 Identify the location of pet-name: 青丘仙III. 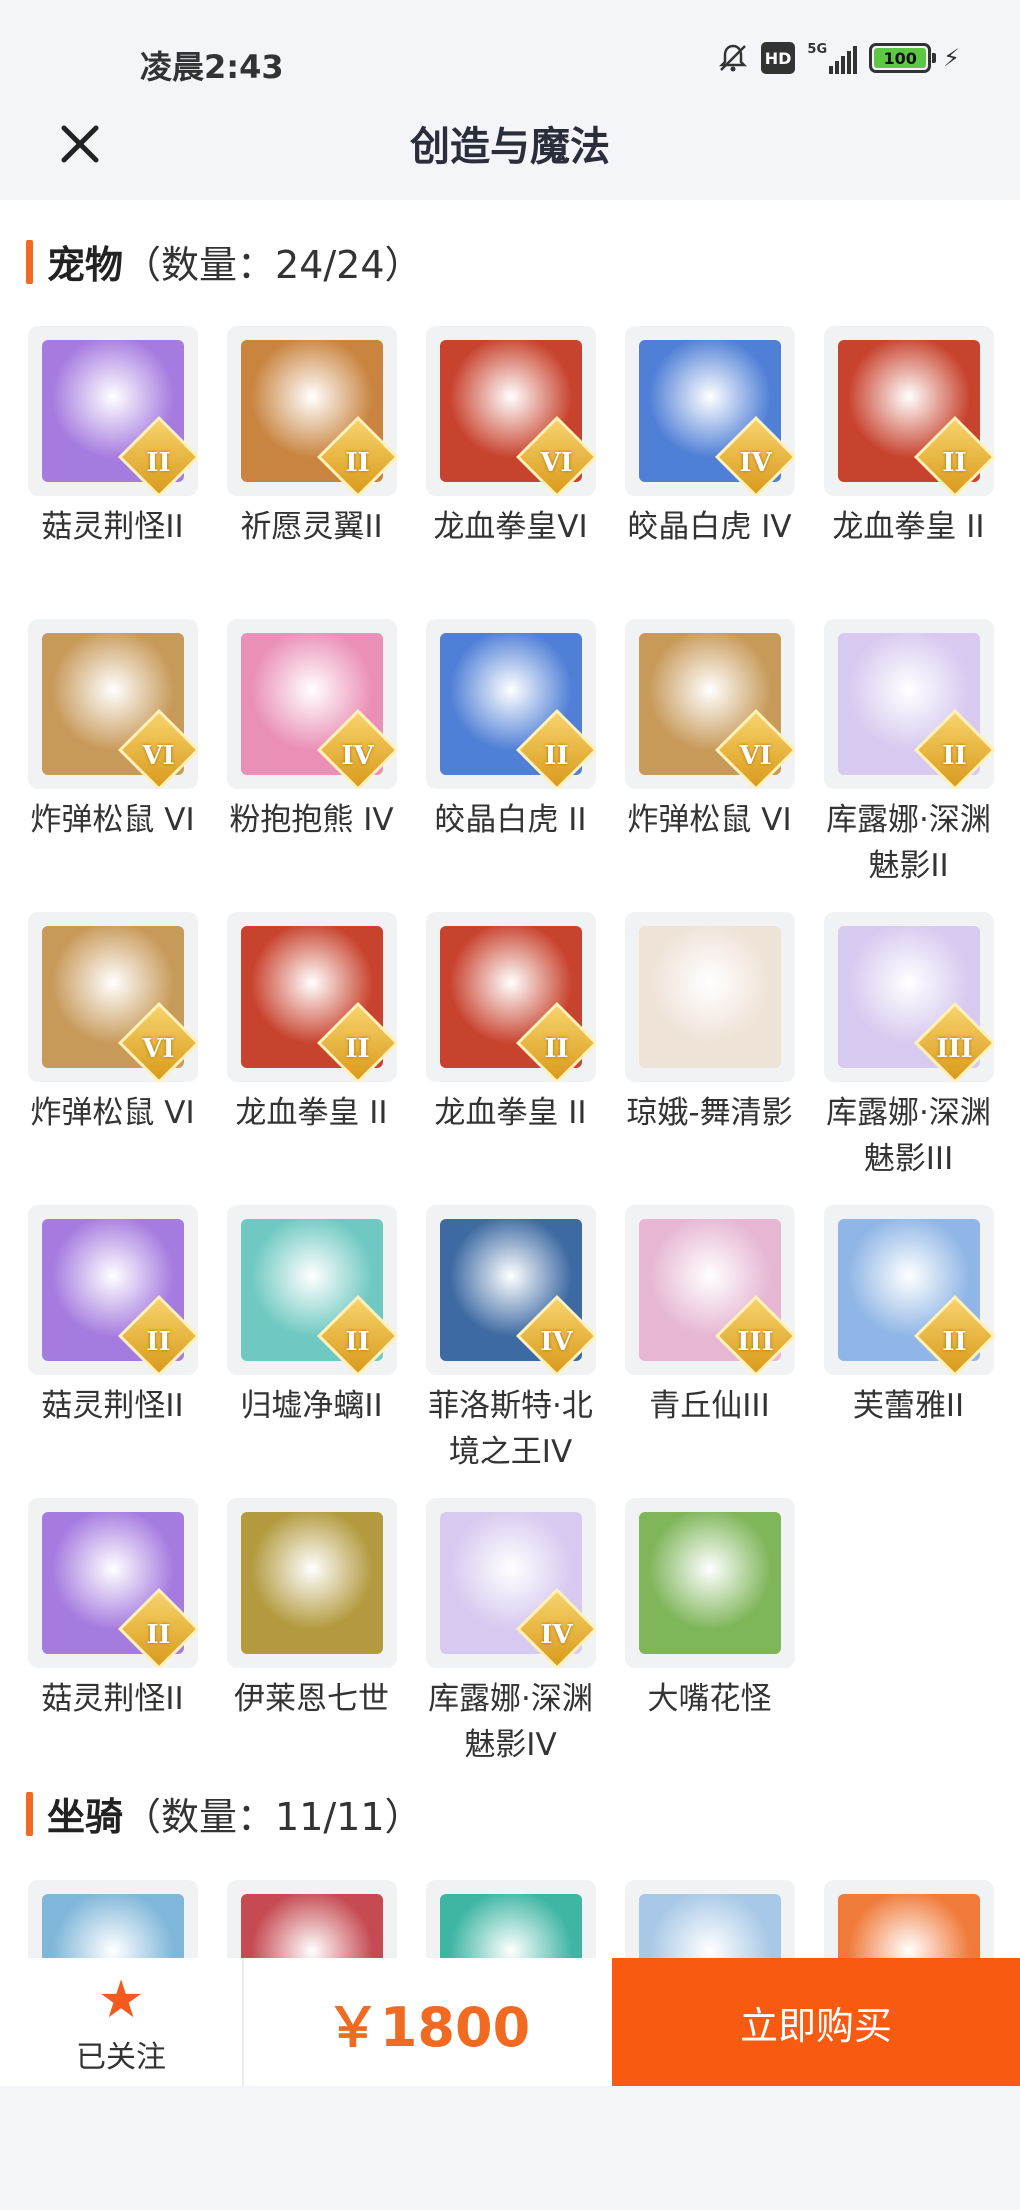
(709, 1406).